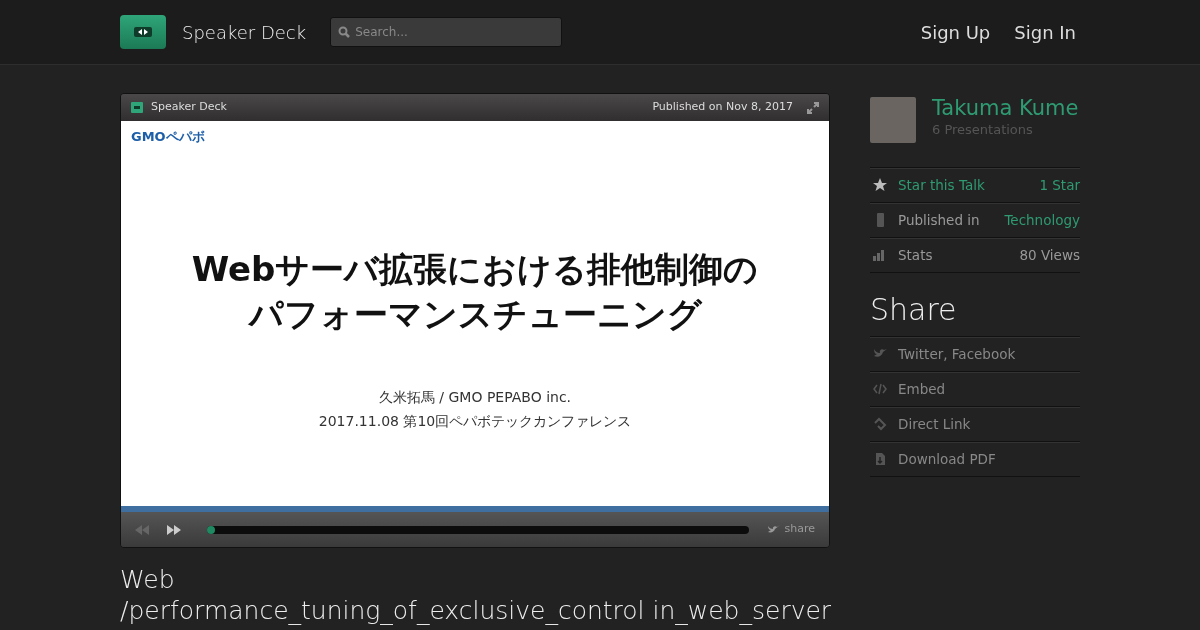 The width and height of the screenshot is (1200, 630). I want to click on slide-event: 2017.11.08 第10回ペパボテックカンファレンス, so click(475, 422).